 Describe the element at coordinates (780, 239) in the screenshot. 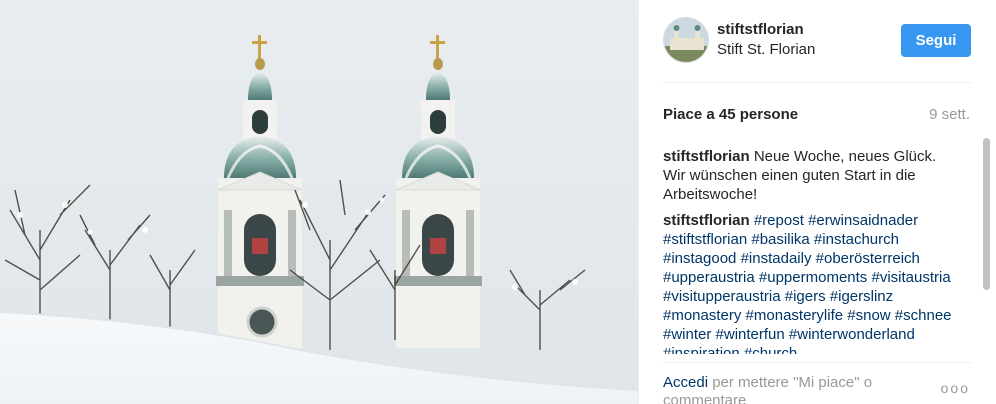

I see `hashtag-link: #basilika` at that location.